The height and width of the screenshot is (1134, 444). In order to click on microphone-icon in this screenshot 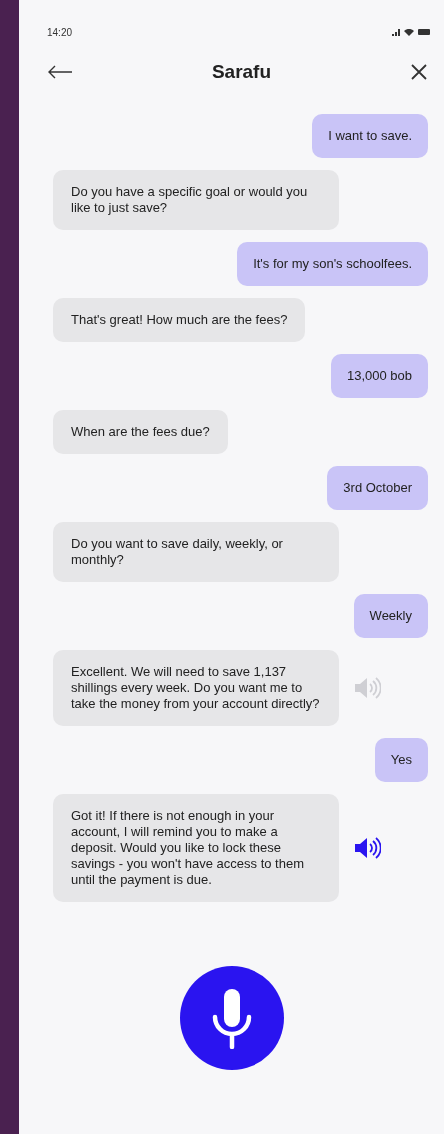, I will do `click(231, 1018)`.